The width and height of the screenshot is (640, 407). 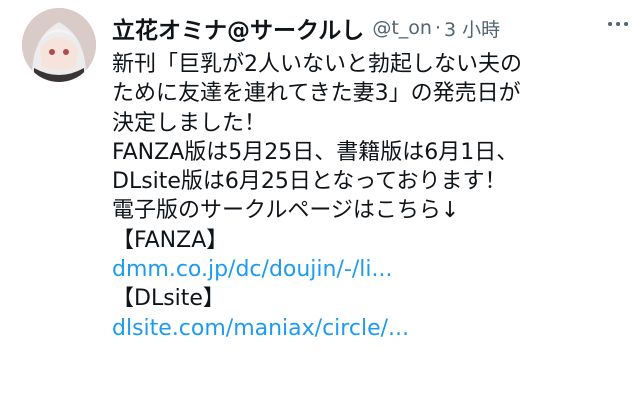 What do you see at coordinates (238, 28) in the screenshot?
I see `author-name: 立花オミナ@サークルし` at bounding box center [238, 28].